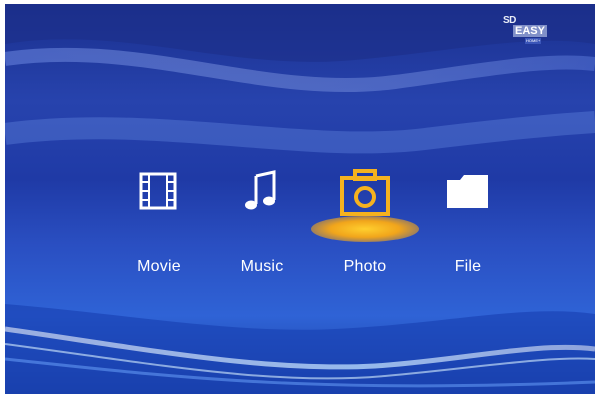 The height and width of the screenshot is (398, 600). What do you see at coordinates (365, 266) in the screenshot?
I see `menu-label-photo: Photo` at bounding box center [365, 266].